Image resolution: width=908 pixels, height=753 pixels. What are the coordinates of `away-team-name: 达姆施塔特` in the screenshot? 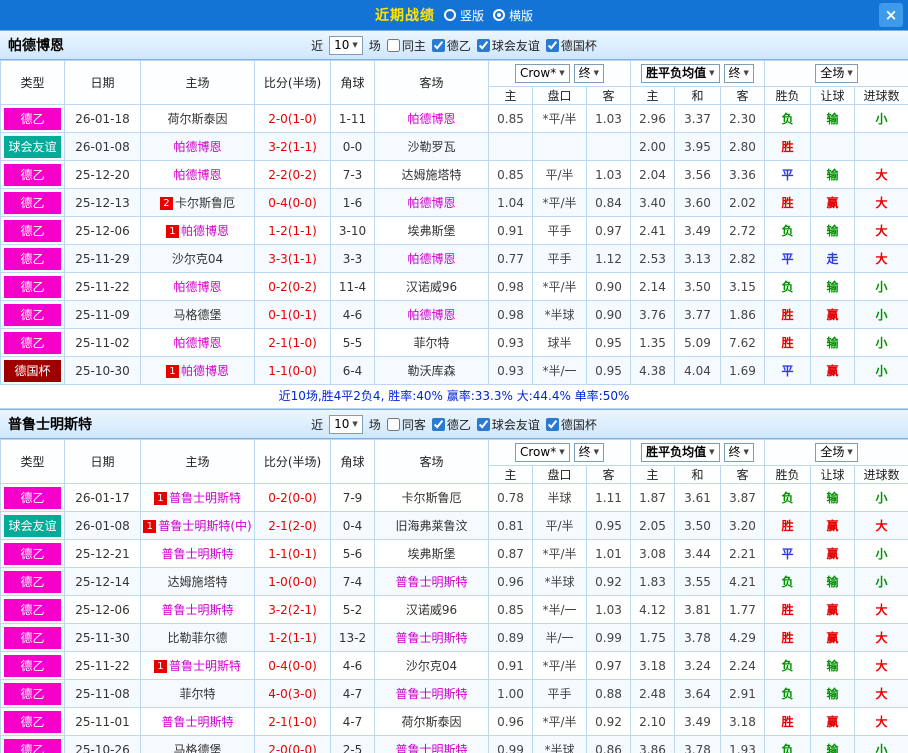 It's located at (431, 175).